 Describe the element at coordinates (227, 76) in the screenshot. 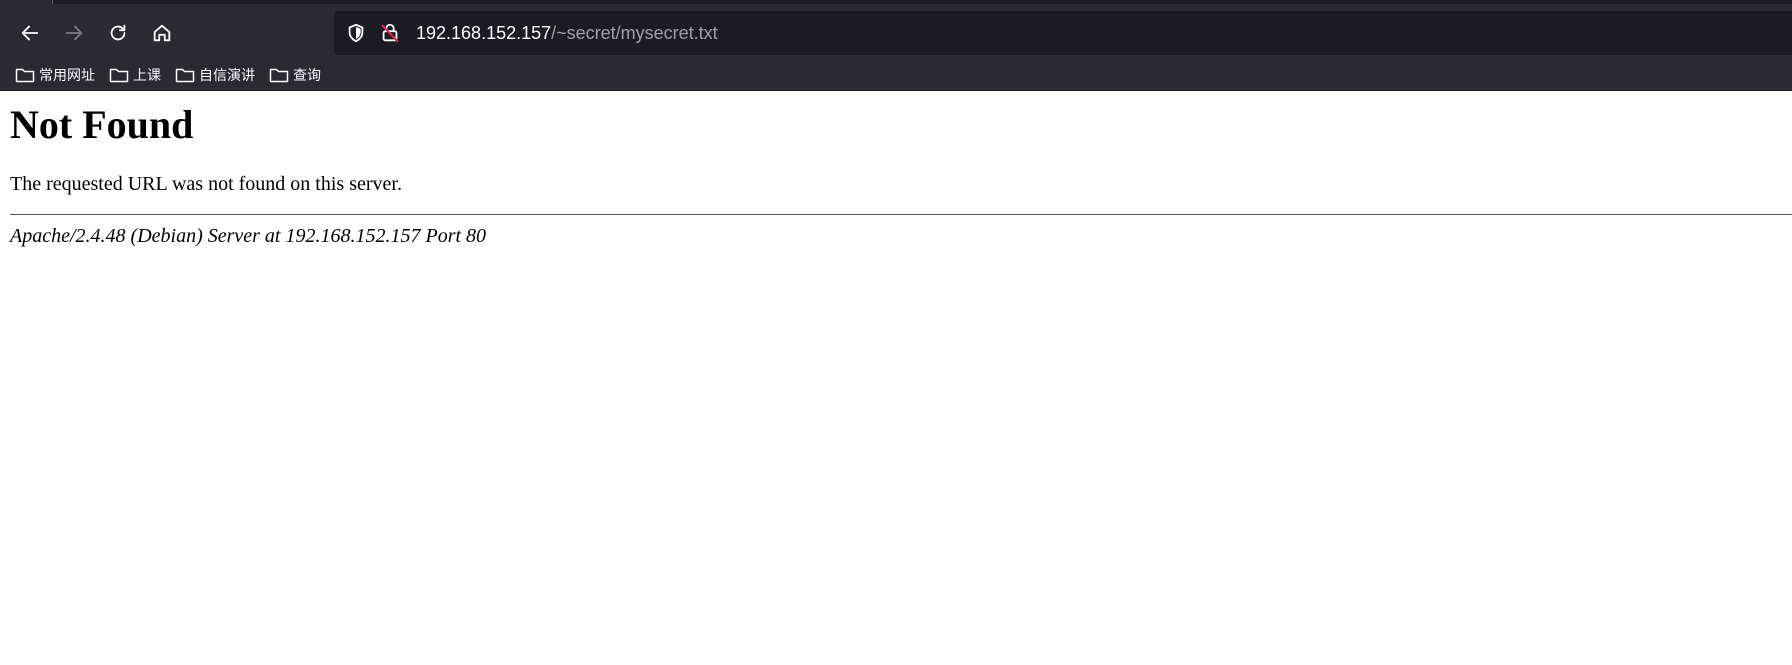

I see `bookmark-label: 自信演讲` at that location.